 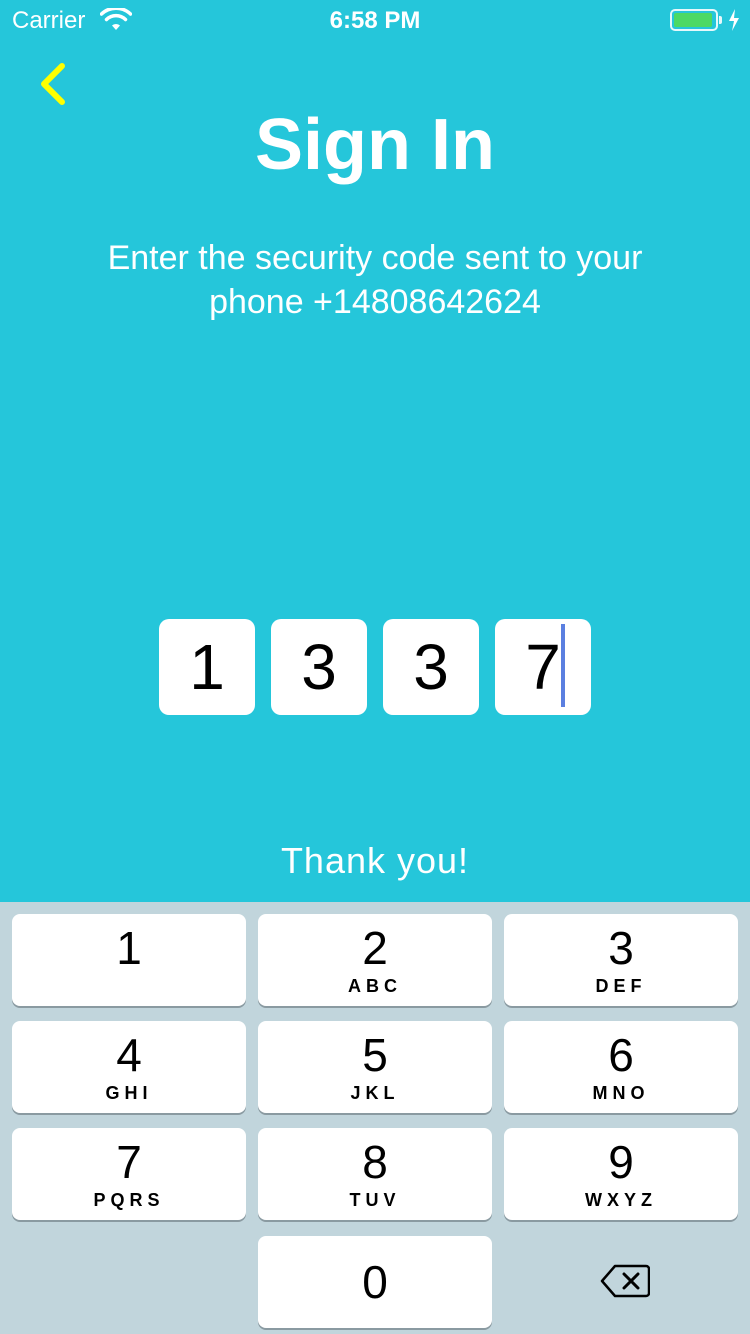 What do you see at coordinates (375, 948) in the screenshot?
I see `key-digit: 2` at bounding box center [375, 948].